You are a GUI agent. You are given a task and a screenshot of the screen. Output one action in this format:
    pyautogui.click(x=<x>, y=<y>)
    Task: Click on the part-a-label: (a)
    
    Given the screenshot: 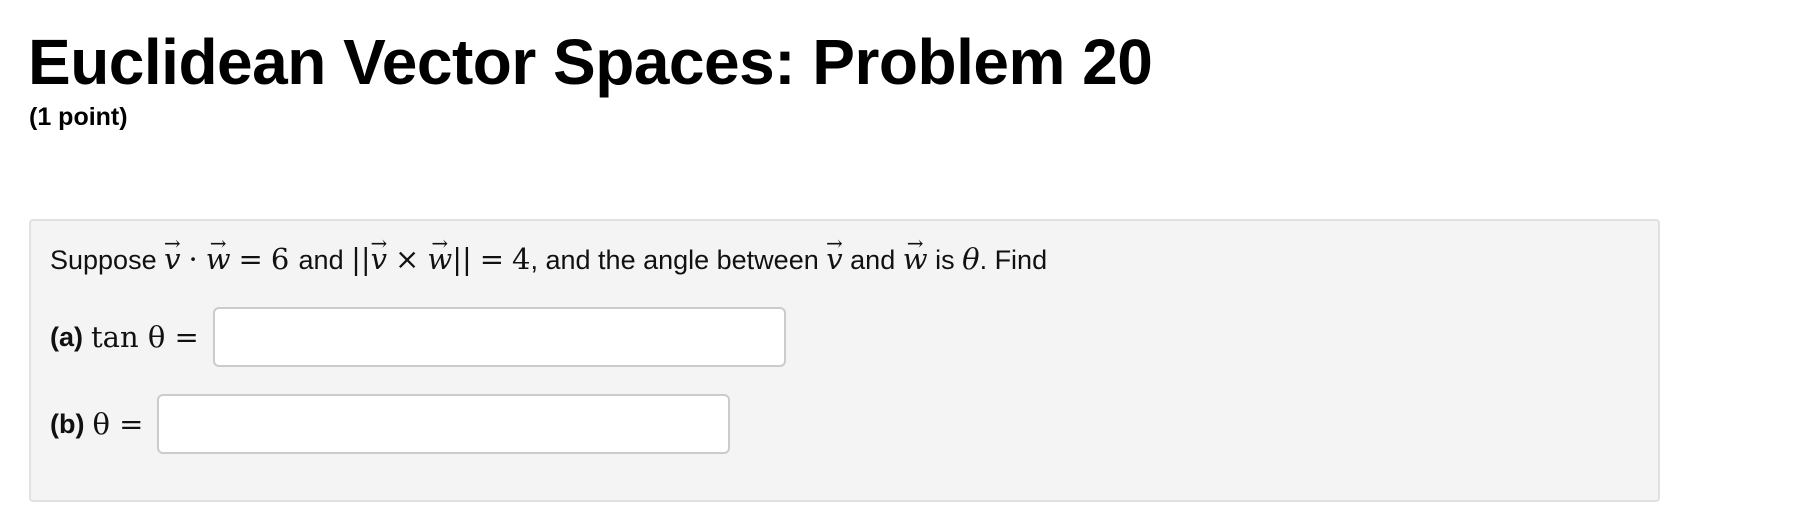 What is the action you would take?
    pyautogui.click(x=66, y=336)
    